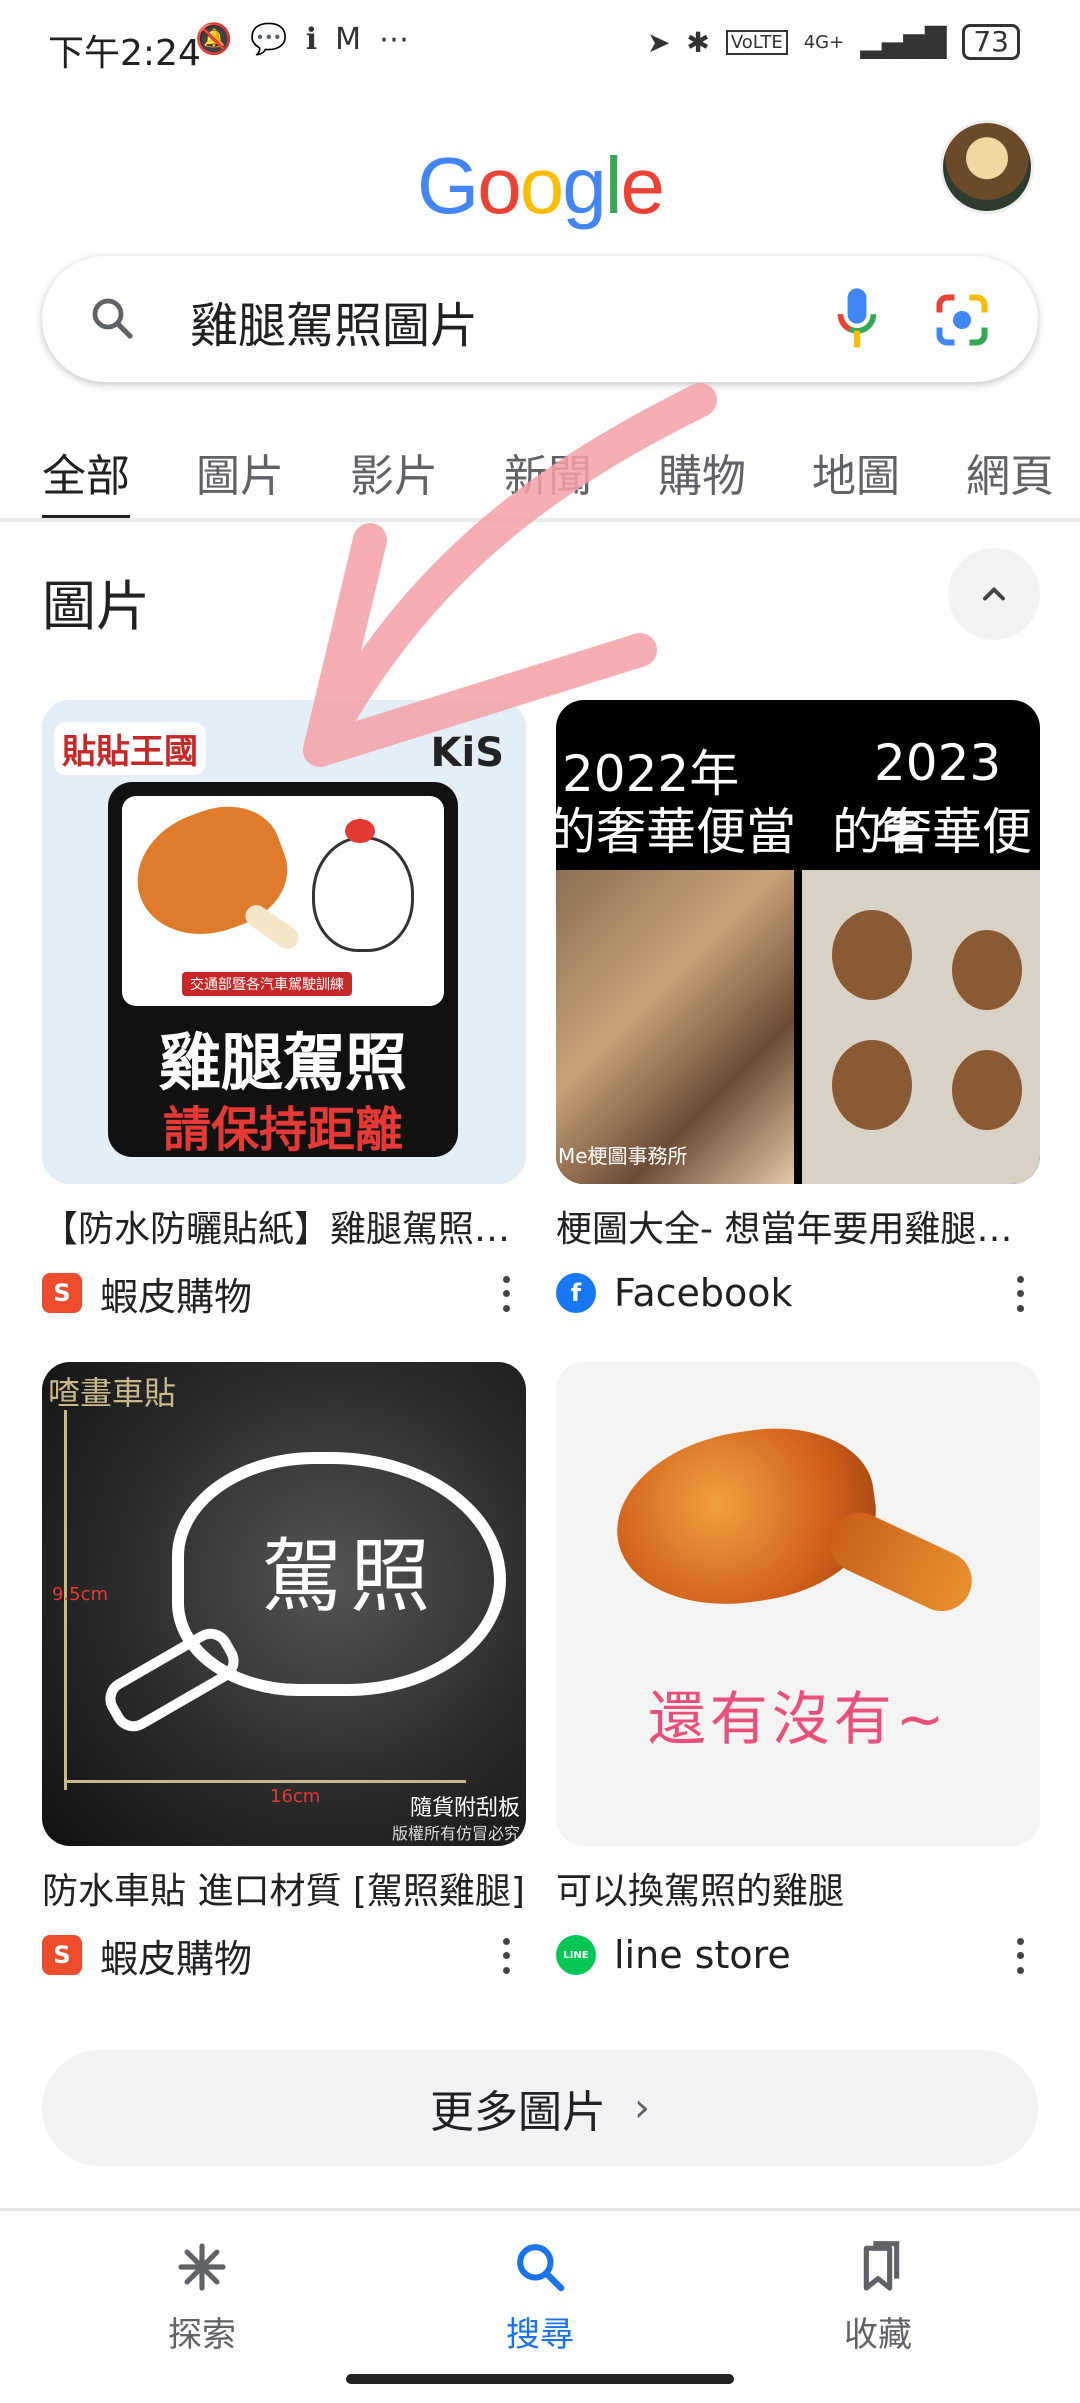  I want to click on image-source-name: line store, so click(702, 1955).